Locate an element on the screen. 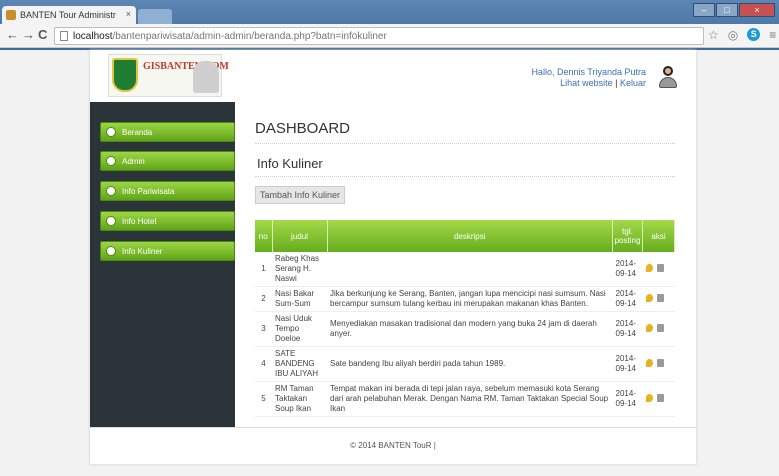  tab-title: BANTEN Tour Administr is located at coordinates (68, 15).